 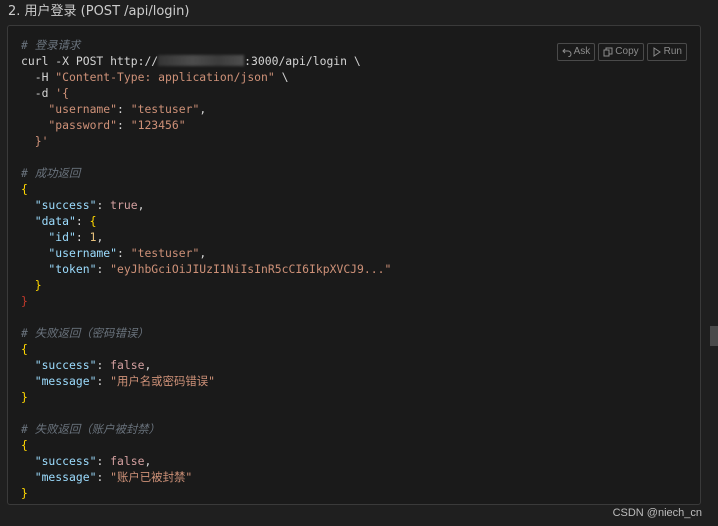 What do you see at coordinates (59, 269) in the screenshot?
I see `token-key: "token"` at bounding box center [59, 269].